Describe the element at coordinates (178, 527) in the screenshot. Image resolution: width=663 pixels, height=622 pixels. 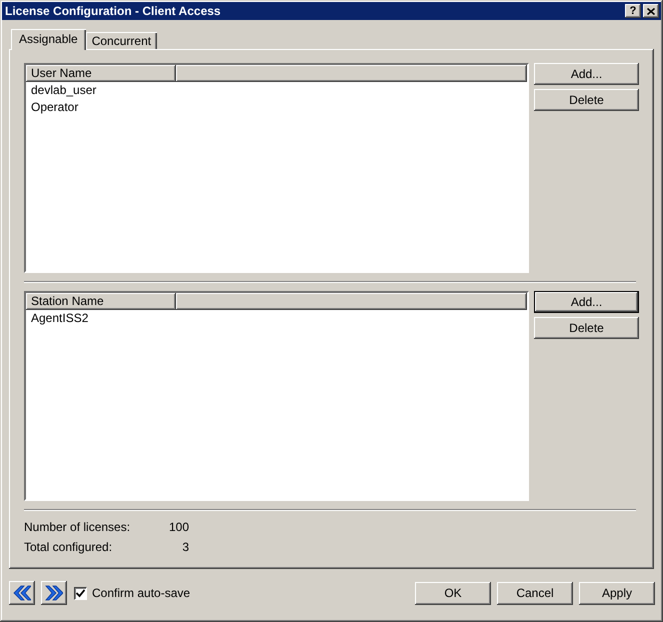
I see `summary-value: 100` at that location.